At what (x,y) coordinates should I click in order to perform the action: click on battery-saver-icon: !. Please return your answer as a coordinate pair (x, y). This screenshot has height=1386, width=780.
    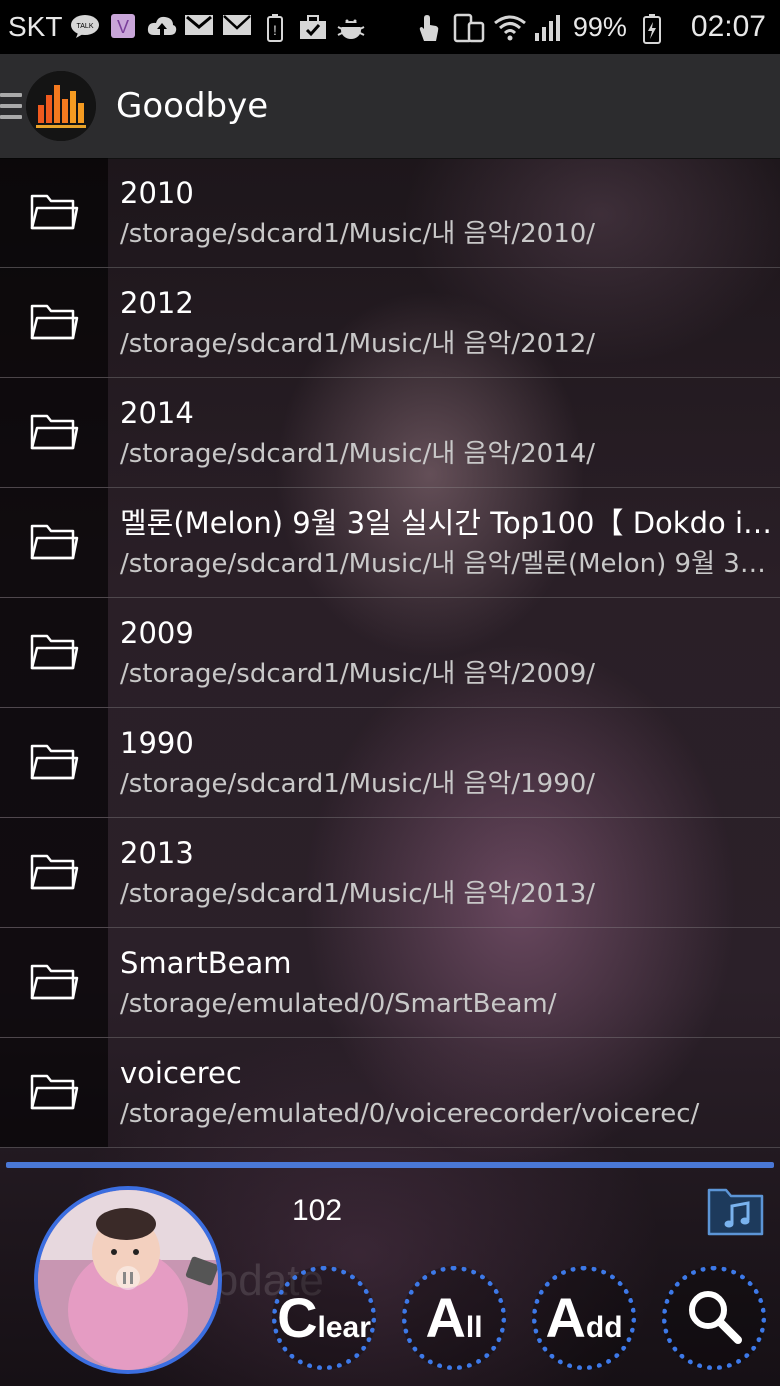
    Looking at the image, I should click on (275, 27).